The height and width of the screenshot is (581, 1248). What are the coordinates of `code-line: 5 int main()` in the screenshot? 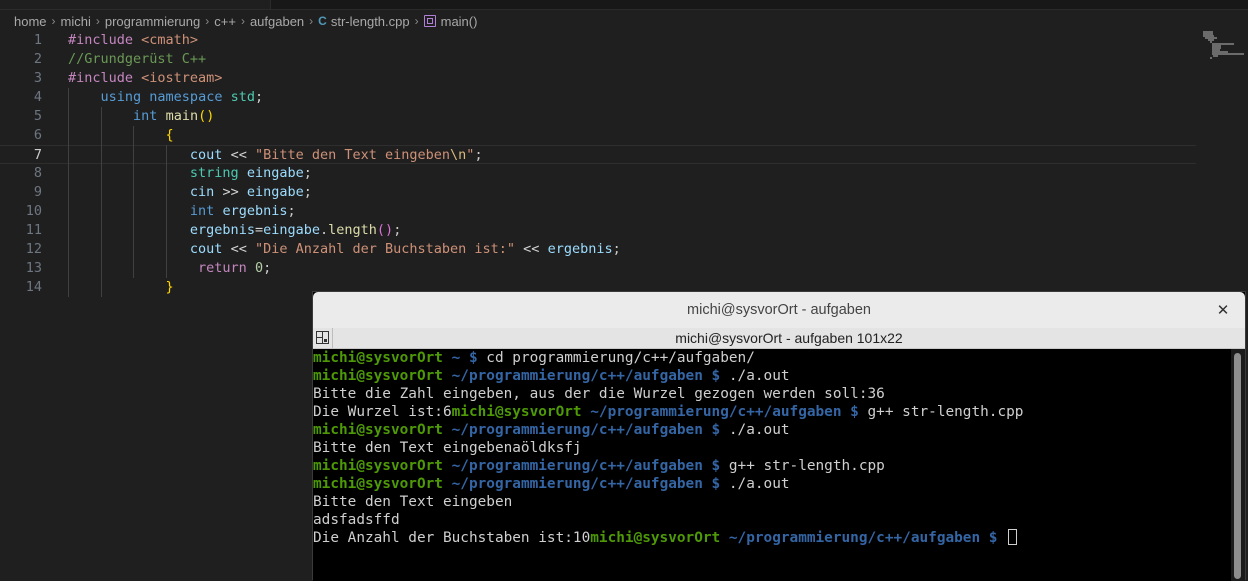 It's located at (598, 116).